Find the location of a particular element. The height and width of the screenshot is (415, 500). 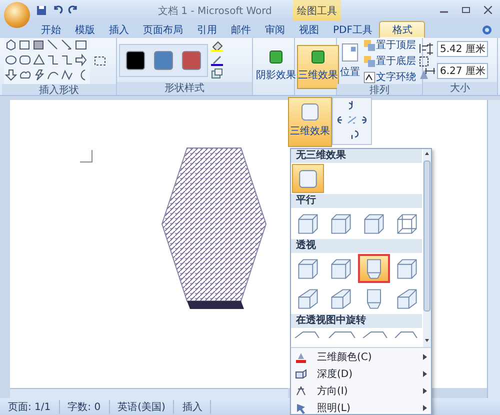

office-button is located at coordinates (17, 15).